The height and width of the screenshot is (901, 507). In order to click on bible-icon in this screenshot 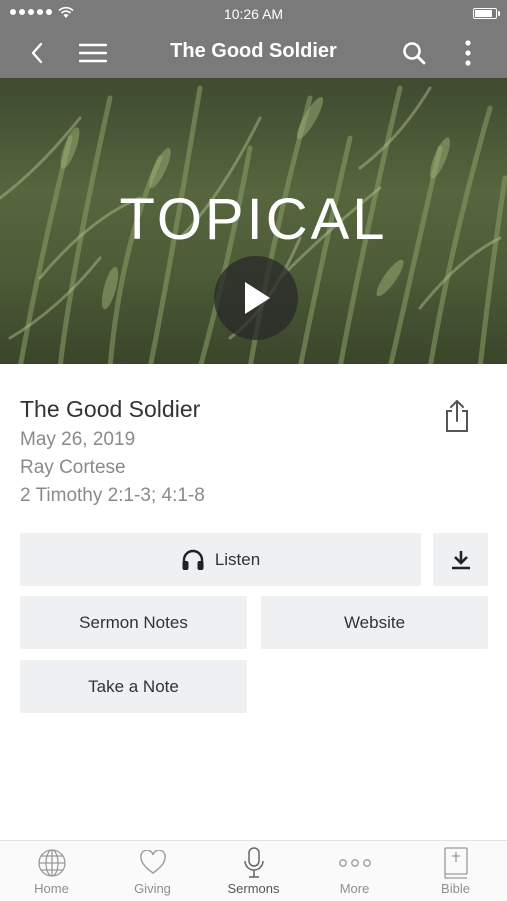, I will do `click(455, 863)`.